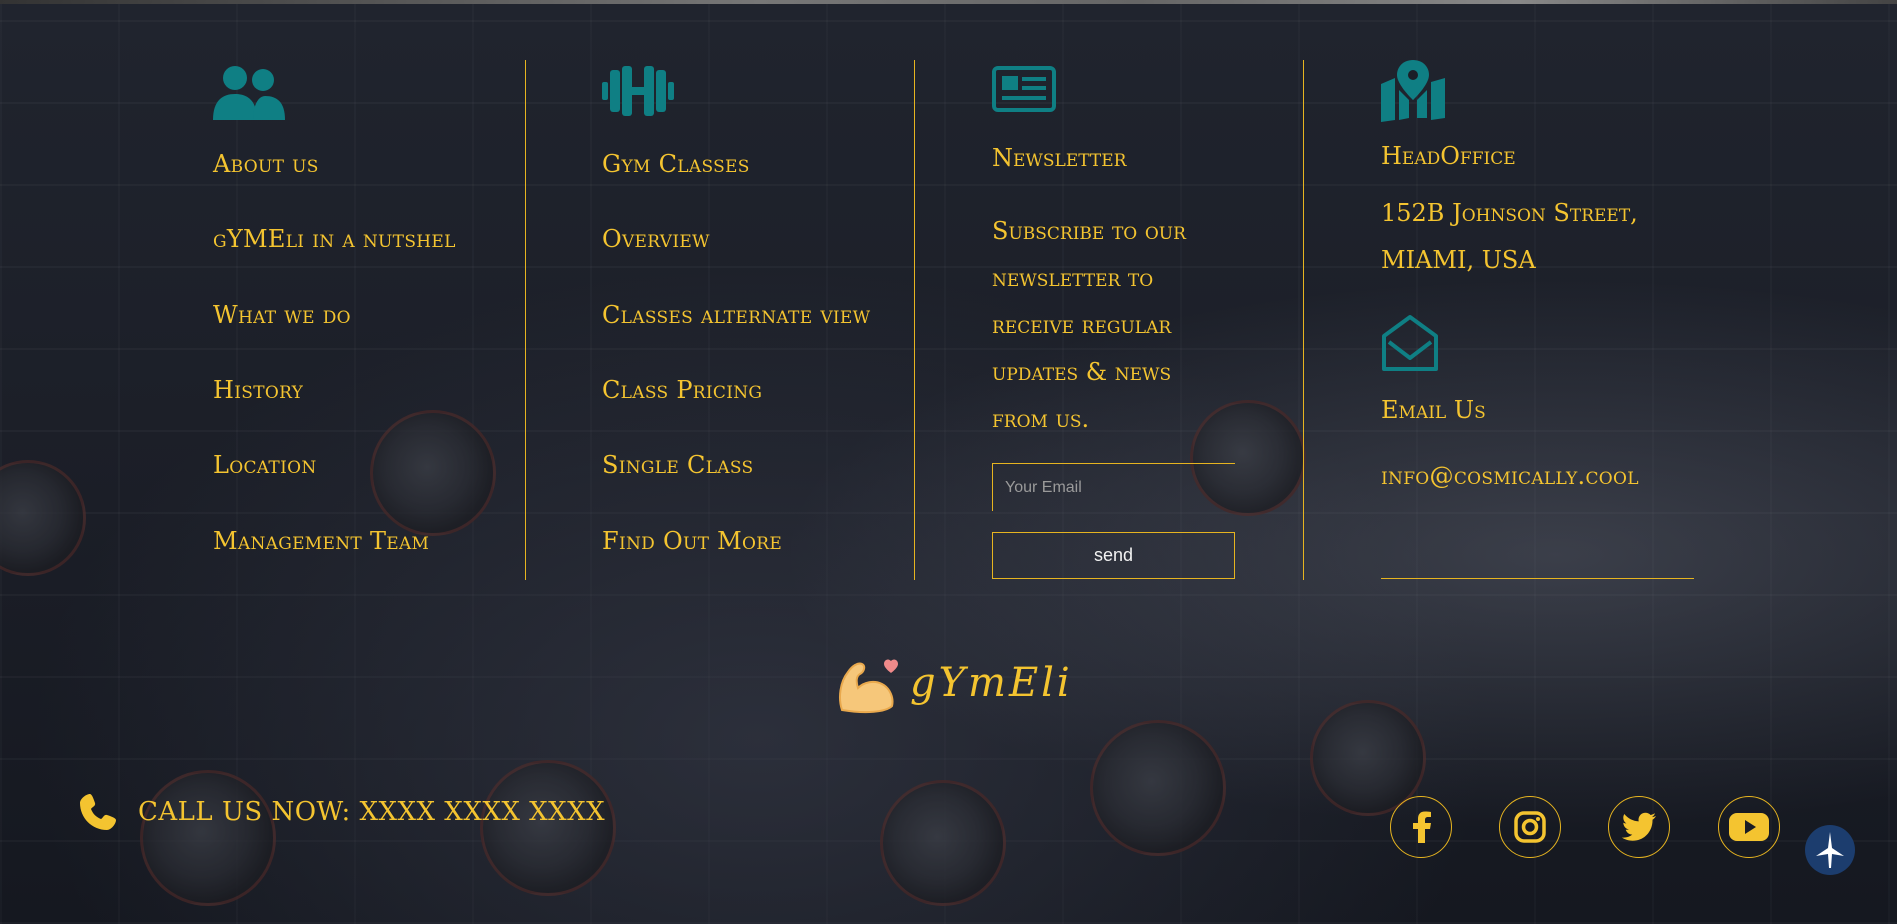  Describe the element at coordinates (372, 812) in the screenshot. I see `call-us-text: CALL US NOW: XXXX XXXX XXXX` at that location.